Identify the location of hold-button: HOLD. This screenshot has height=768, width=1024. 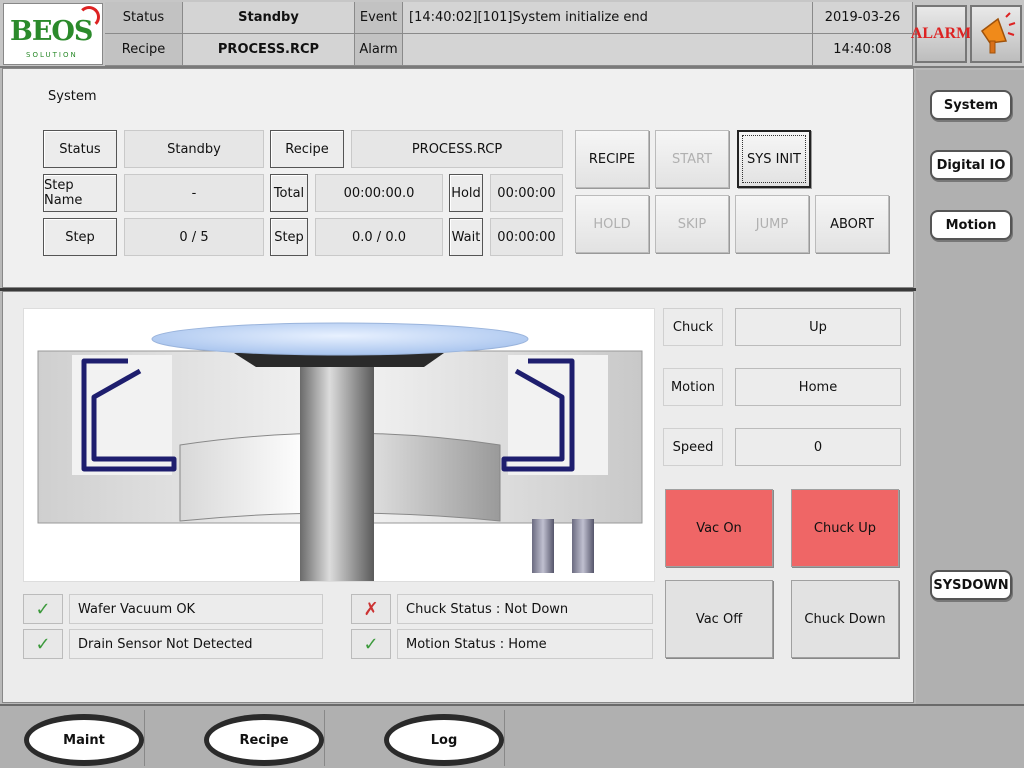
(612, 224).